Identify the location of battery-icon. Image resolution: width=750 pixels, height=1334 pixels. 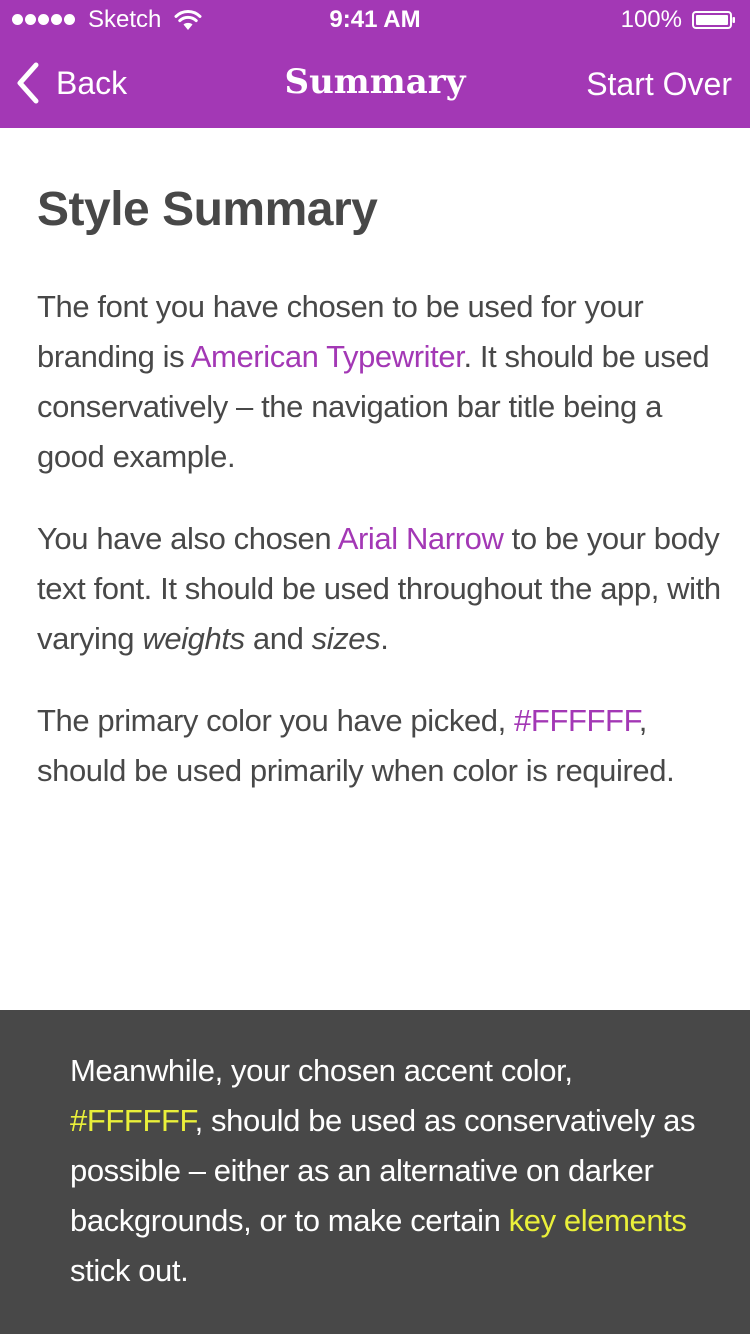
(713, 20).